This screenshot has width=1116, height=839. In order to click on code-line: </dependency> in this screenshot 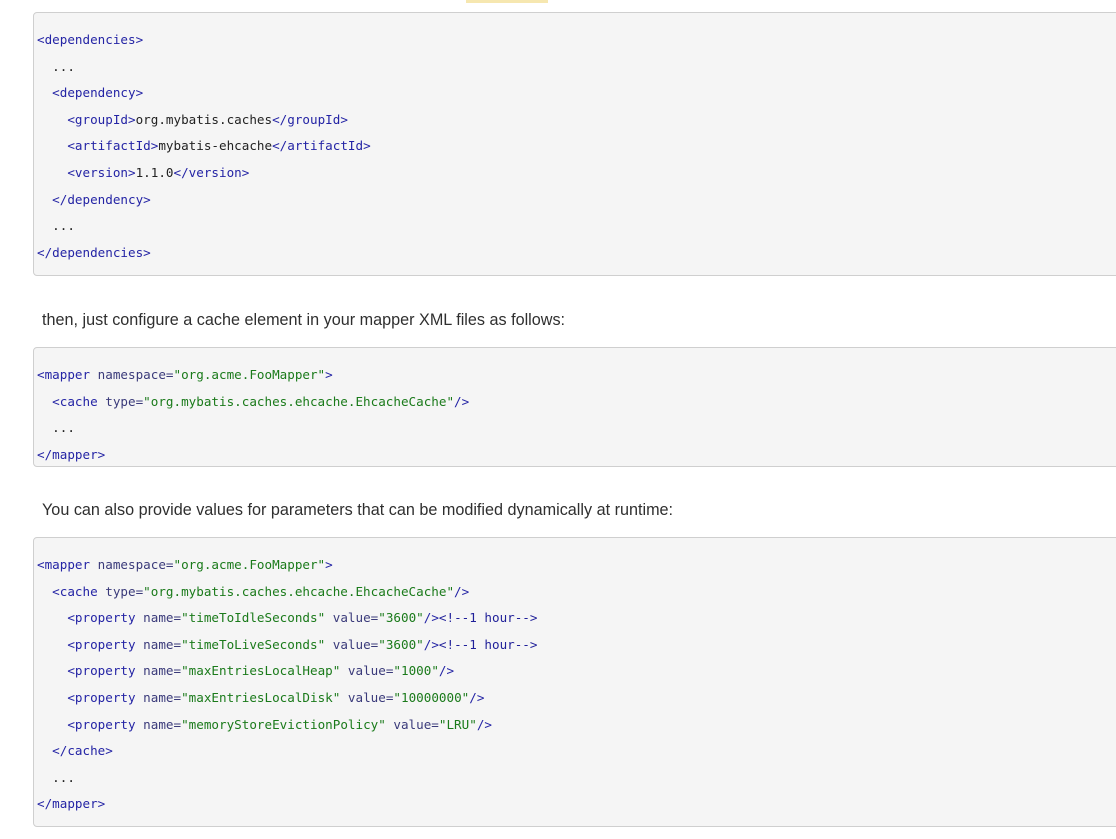, I will do `click(576, 200)`.